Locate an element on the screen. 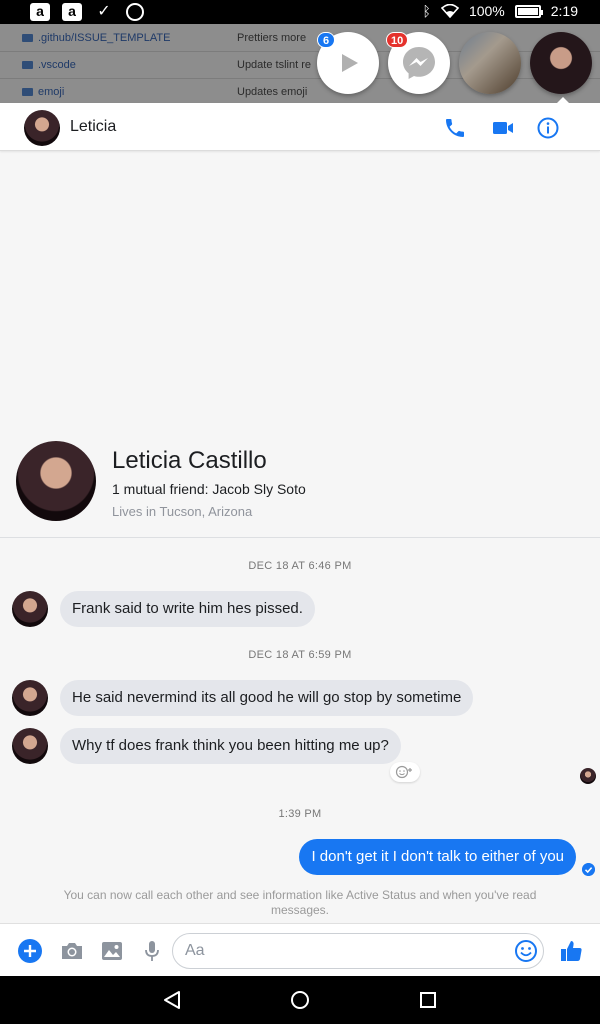  profile-location: Lives in Tucson, Arizona is located at coordinates (182, 511).